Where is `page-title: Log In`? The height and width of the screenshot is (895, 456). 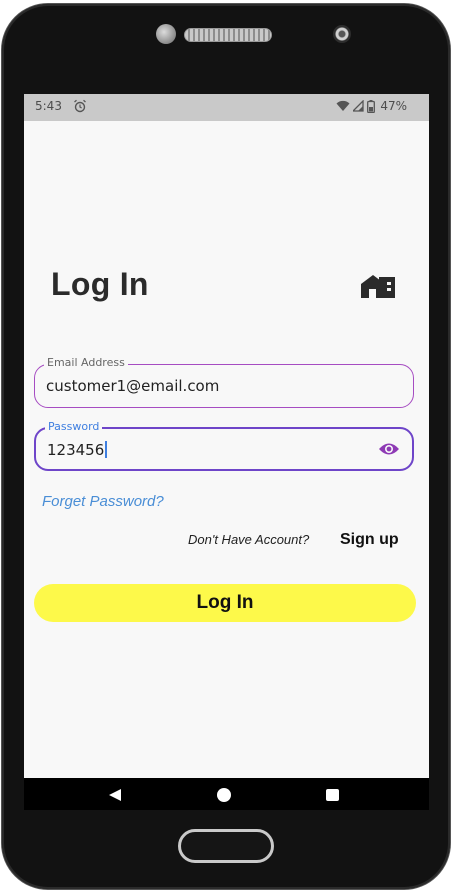
page-title: Log In is located at coordinates (100, 284).